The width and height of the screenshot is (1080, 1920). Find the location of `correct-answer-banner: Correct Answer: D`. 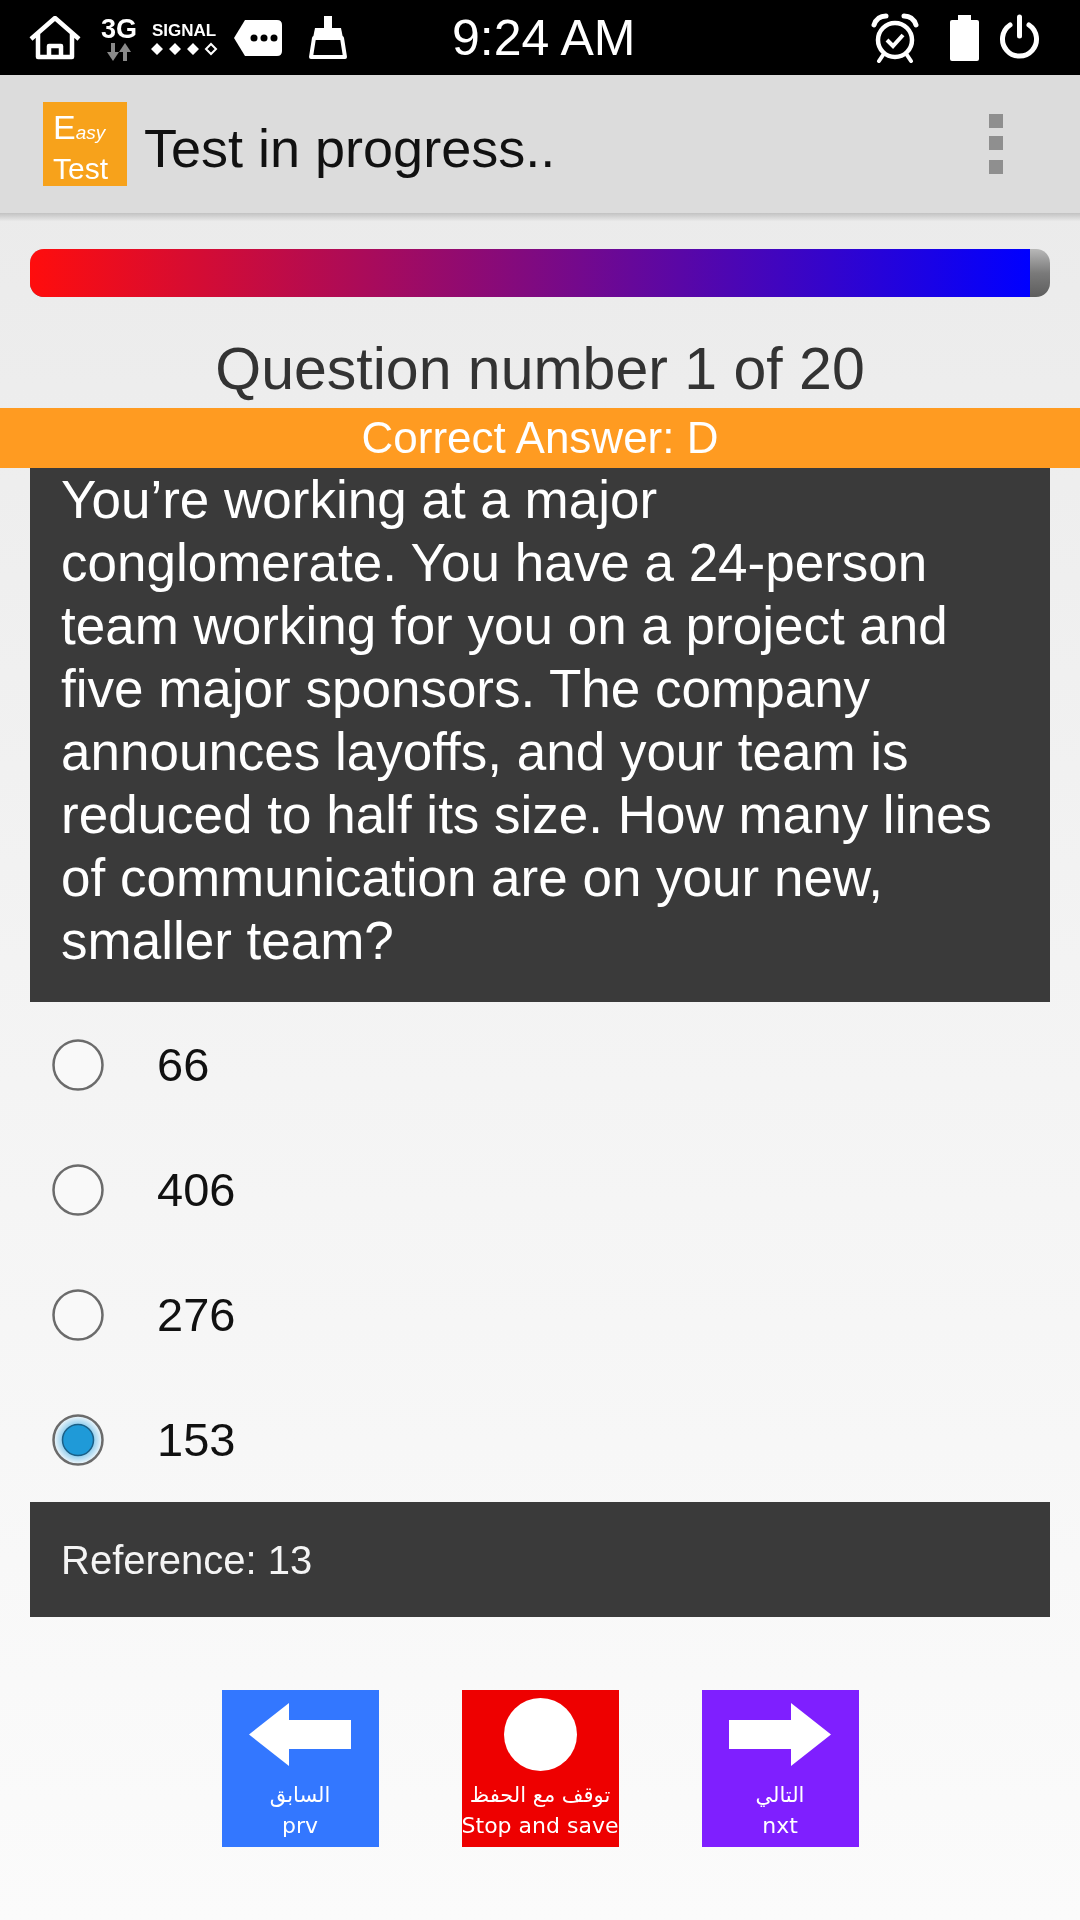

correct-answer-banner: Correct Answer: D is located at coordinates (540, 438).